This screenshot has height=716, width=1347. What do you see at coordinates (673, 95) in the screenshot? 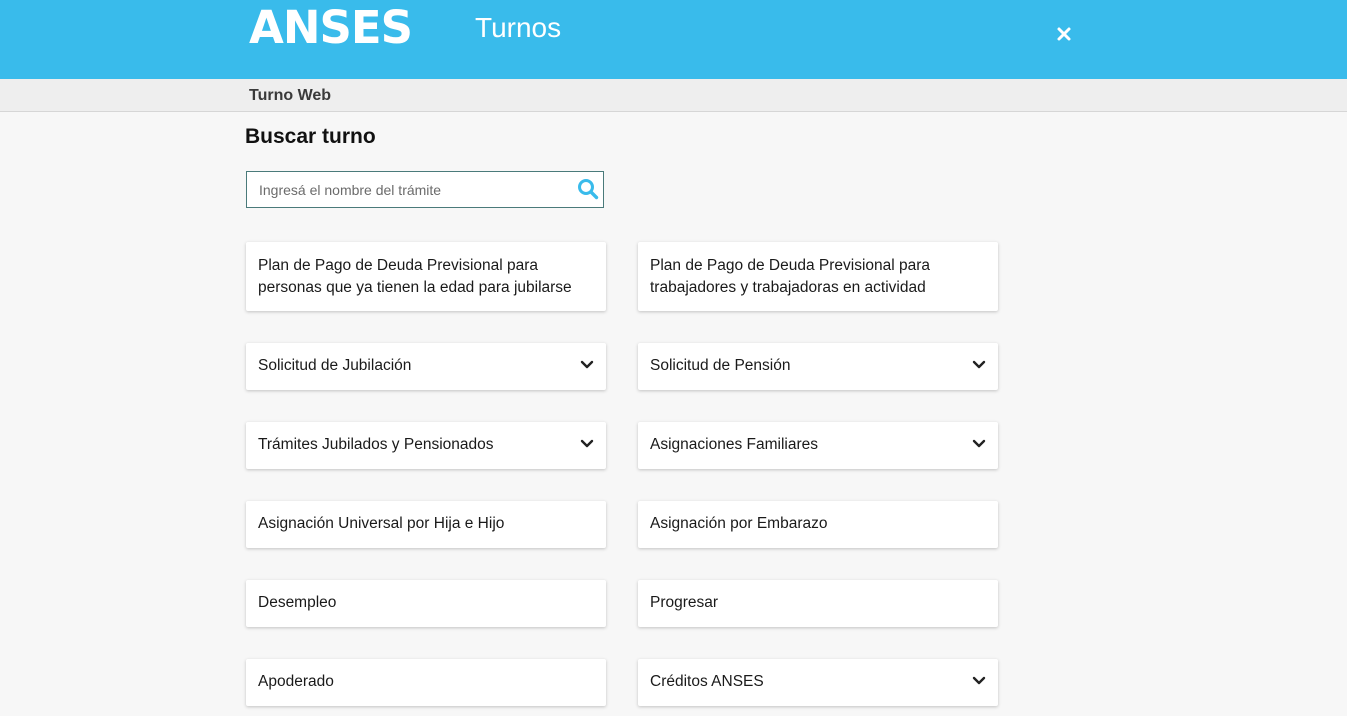
I see `breadcrumb-bar: Turno Web` at bounding box center [673, 95].